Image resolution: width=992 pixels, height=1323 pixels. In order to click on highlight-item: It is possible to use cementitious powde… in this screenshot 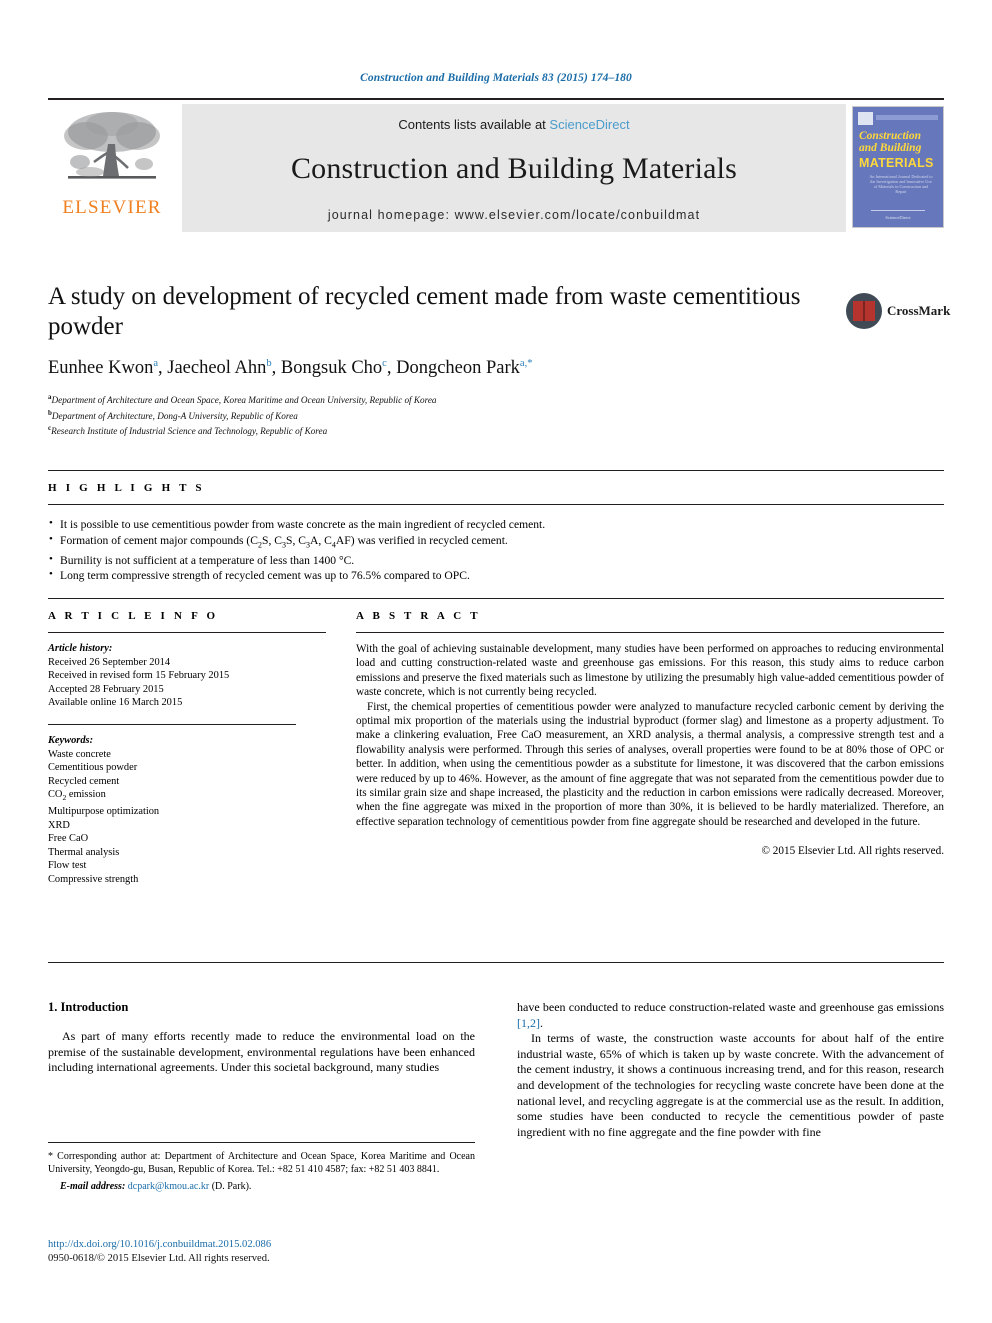, I will do `click(496, 524)`.